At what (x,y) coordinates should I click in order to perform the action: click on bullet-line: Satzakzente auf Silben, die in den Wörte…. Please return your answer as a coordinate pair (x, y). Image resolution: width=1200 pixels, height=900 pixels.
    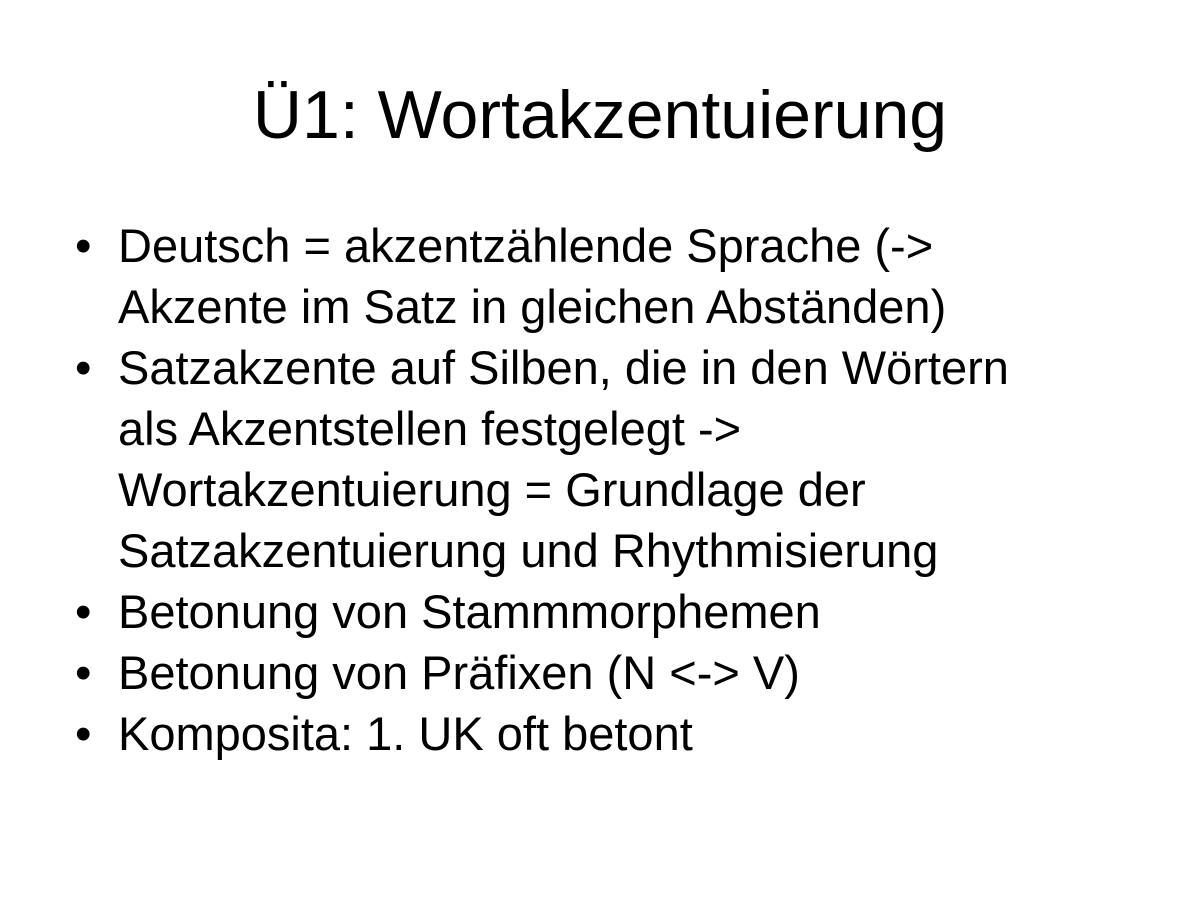
    Looking at the image, I should click on (563, 367).